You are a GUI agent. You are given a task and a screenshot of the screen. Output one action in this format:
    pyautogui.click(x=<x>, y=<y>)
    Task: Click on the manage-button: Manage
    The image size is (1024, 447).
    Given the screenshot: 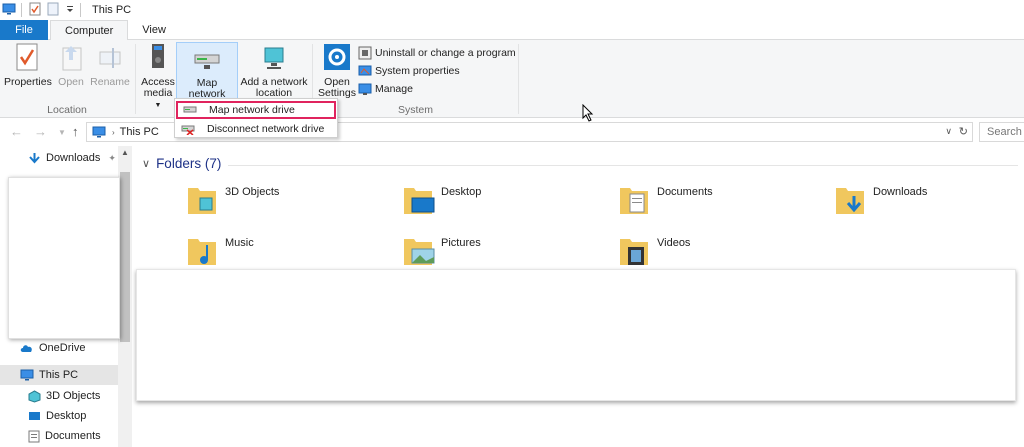 What is the action you would take?
    pyautogui.click(x=385, y=89)
    